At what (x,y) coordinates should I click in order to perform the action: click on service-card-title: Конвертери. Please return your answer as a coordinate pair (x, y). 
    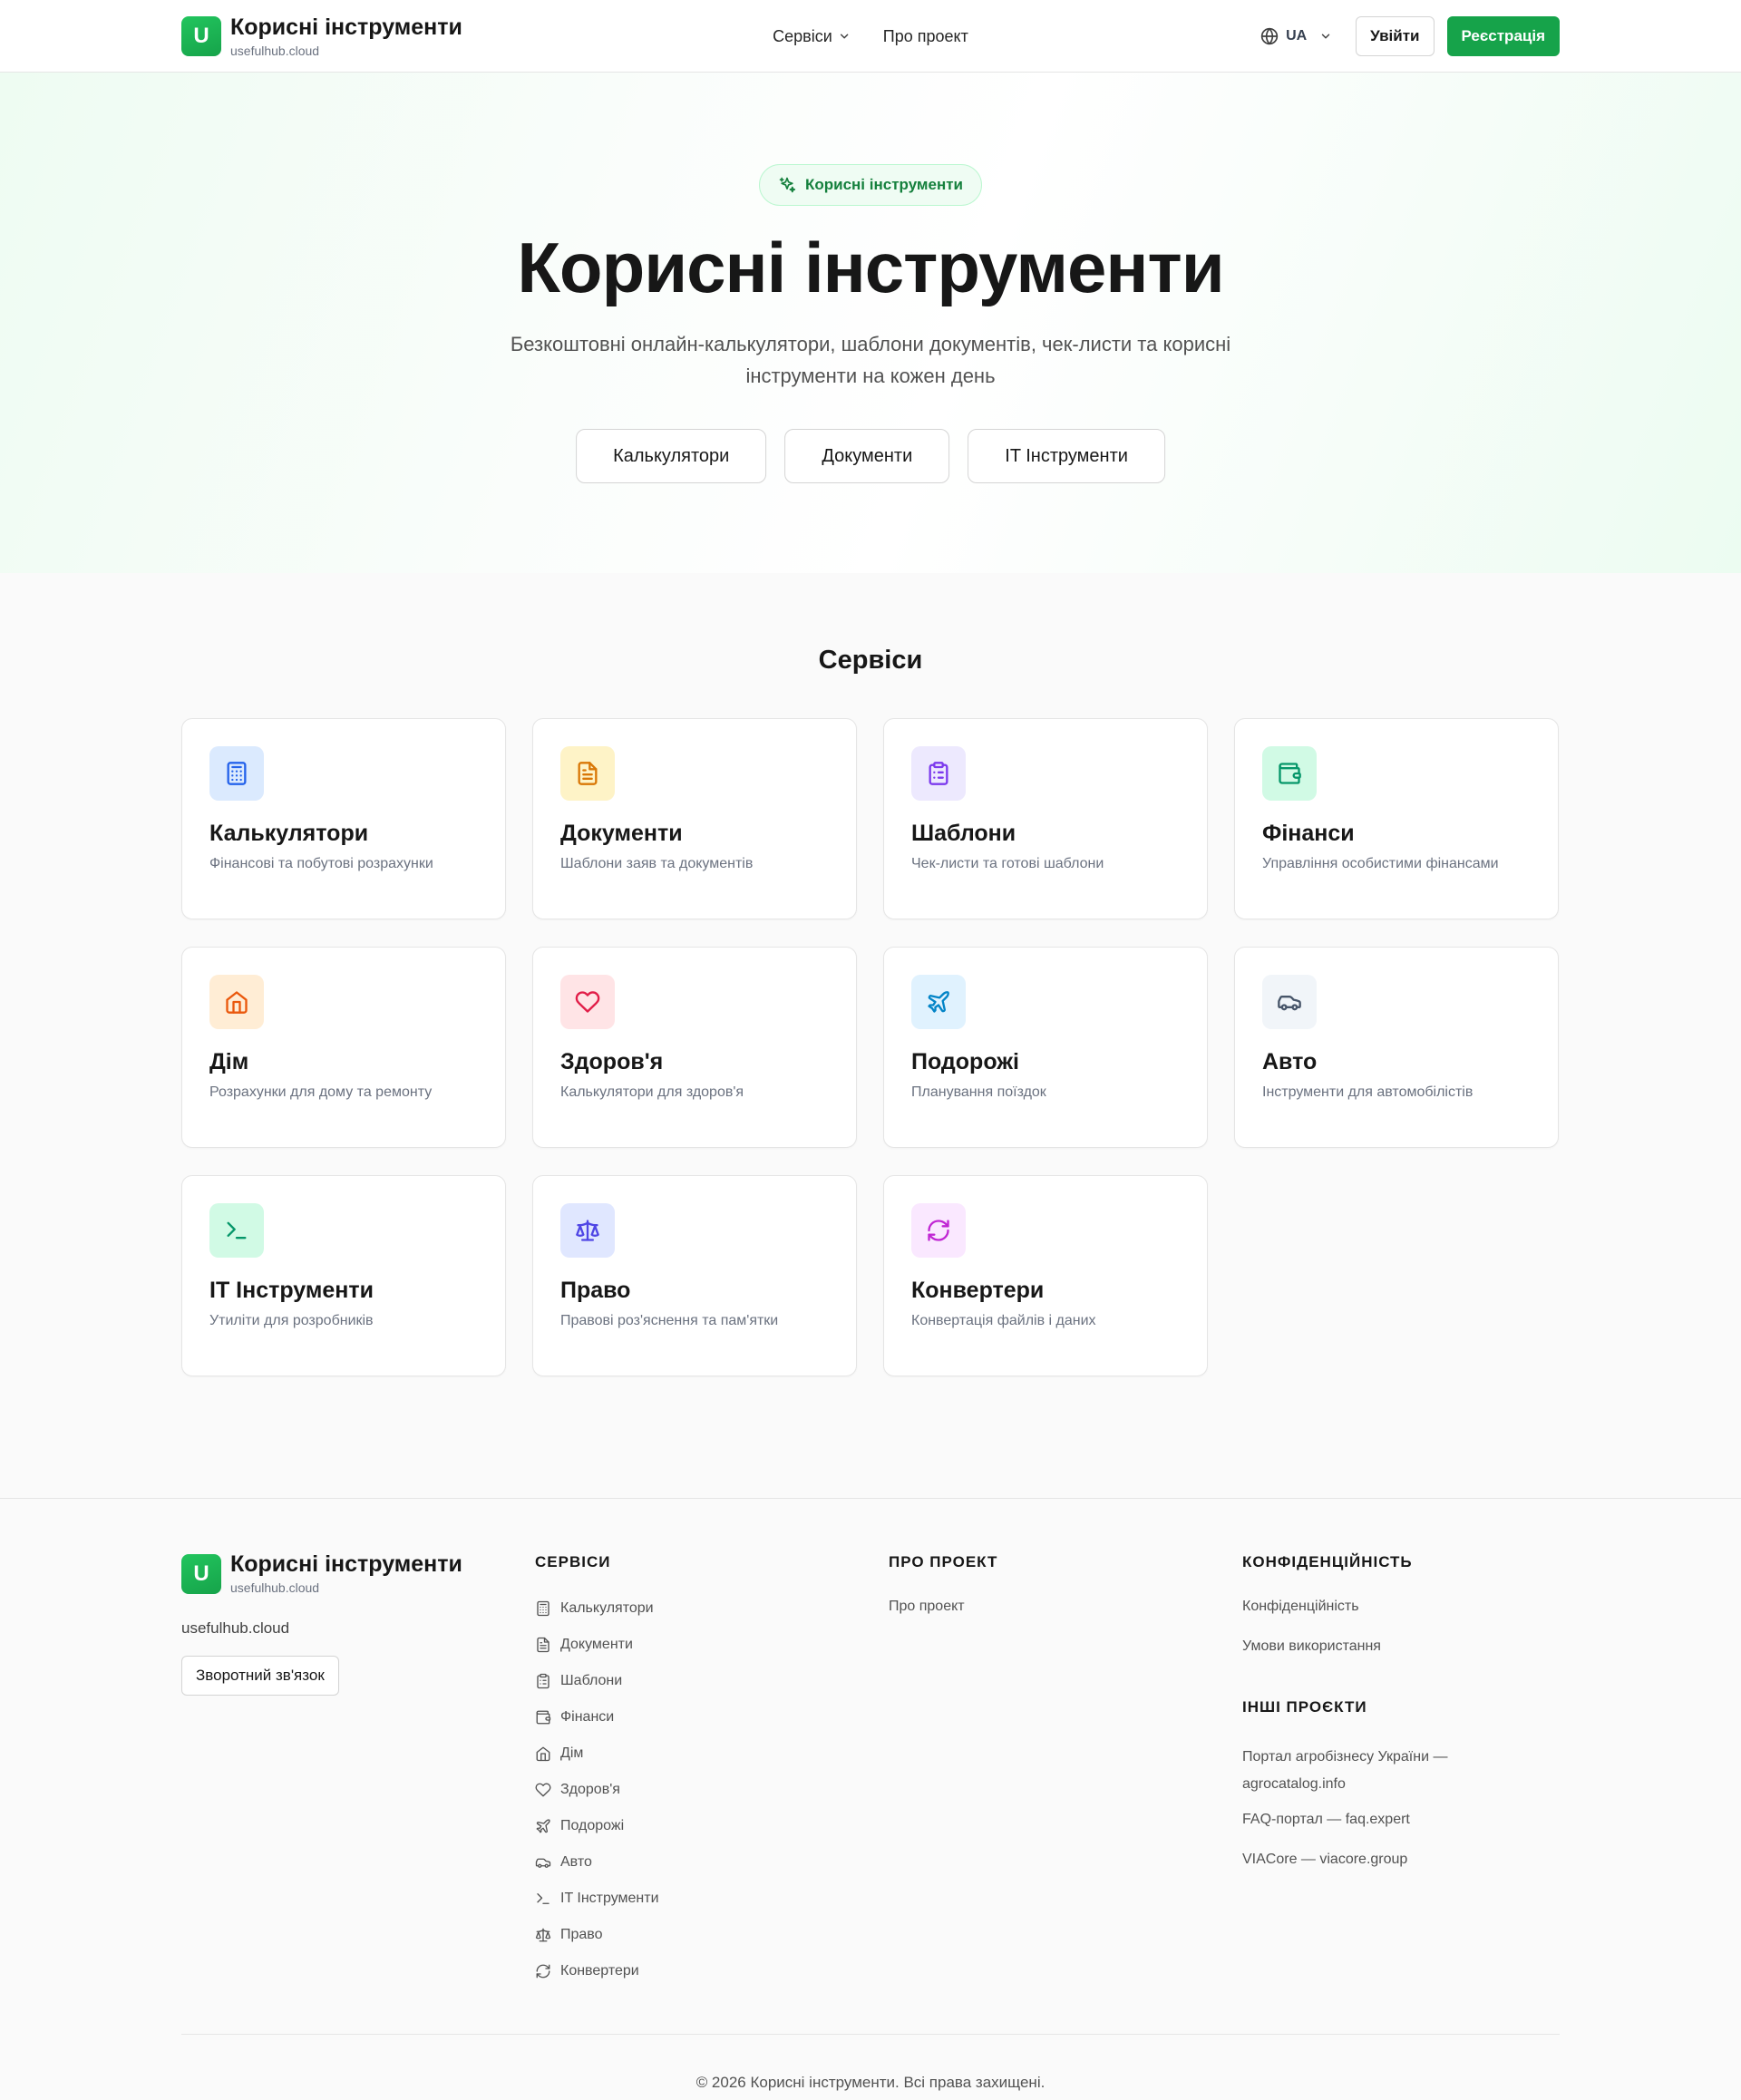
    Looking at the image, I should click on (978, 1290).